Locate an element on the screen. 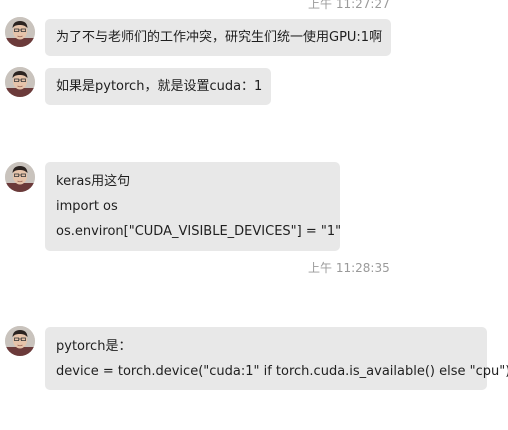 This screenshot has width=508, height=430. message-text: pytorch是： is located at coordinates (94, 346).